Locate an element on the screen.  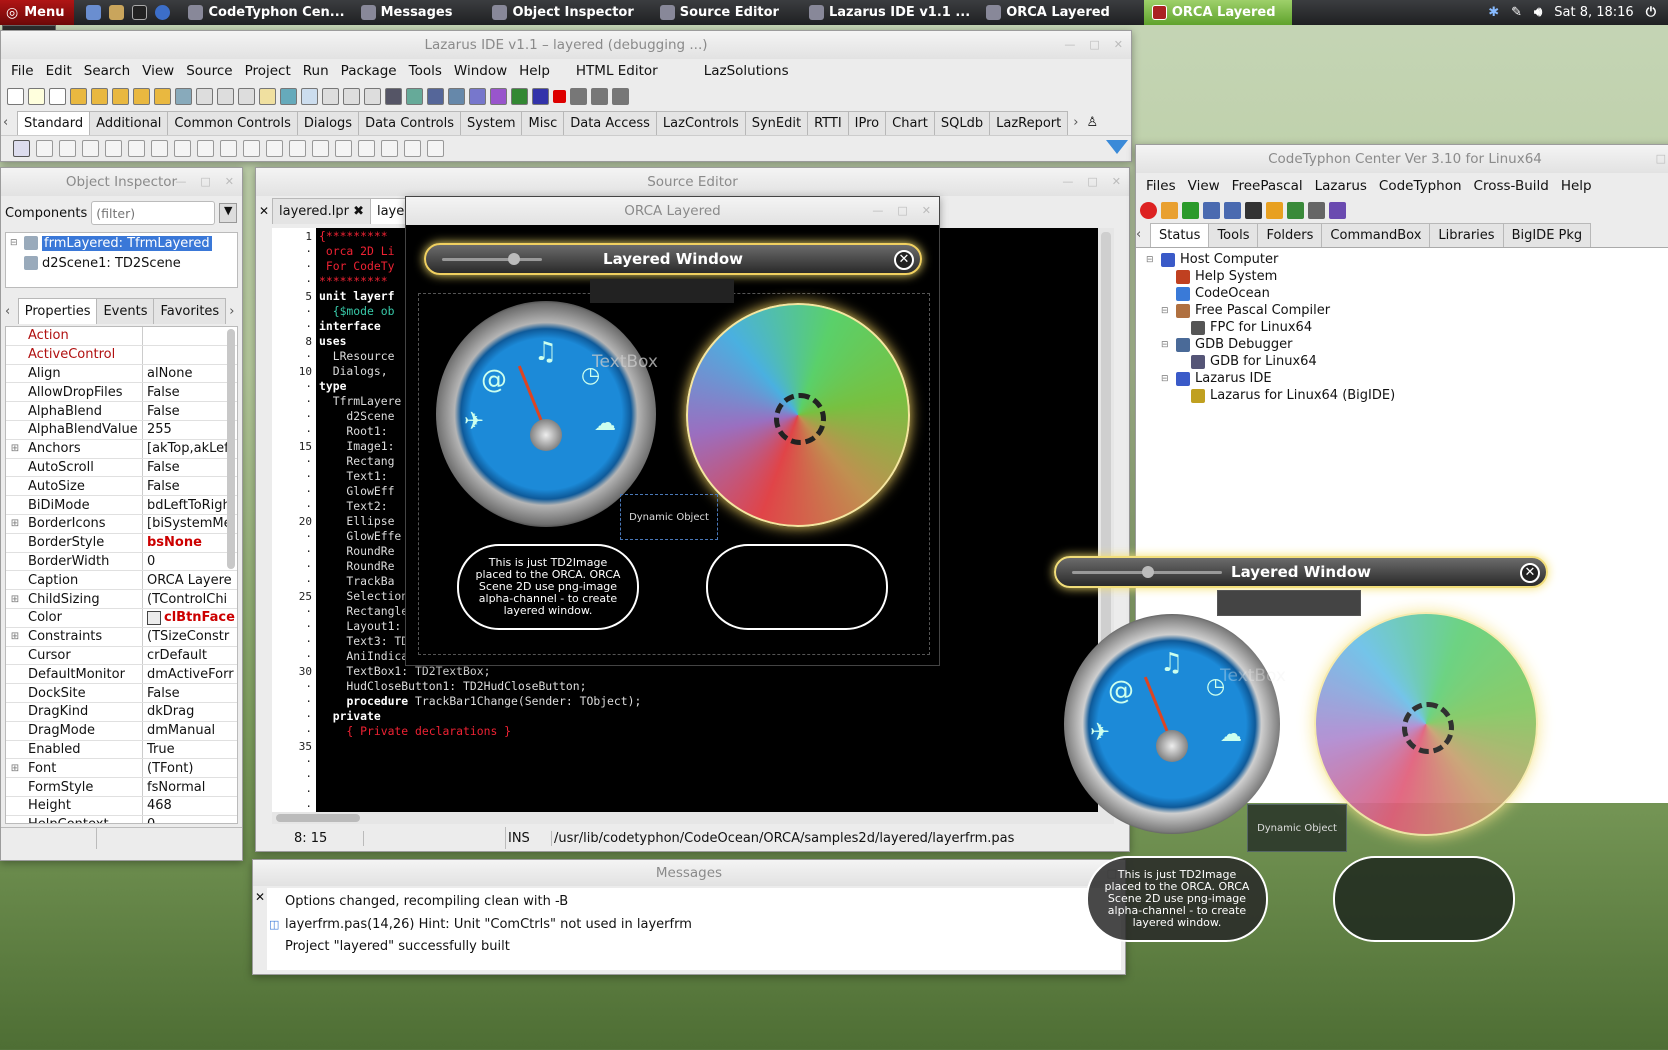
property-value: bdLeftToRigh is located at coordinates (189, 505).